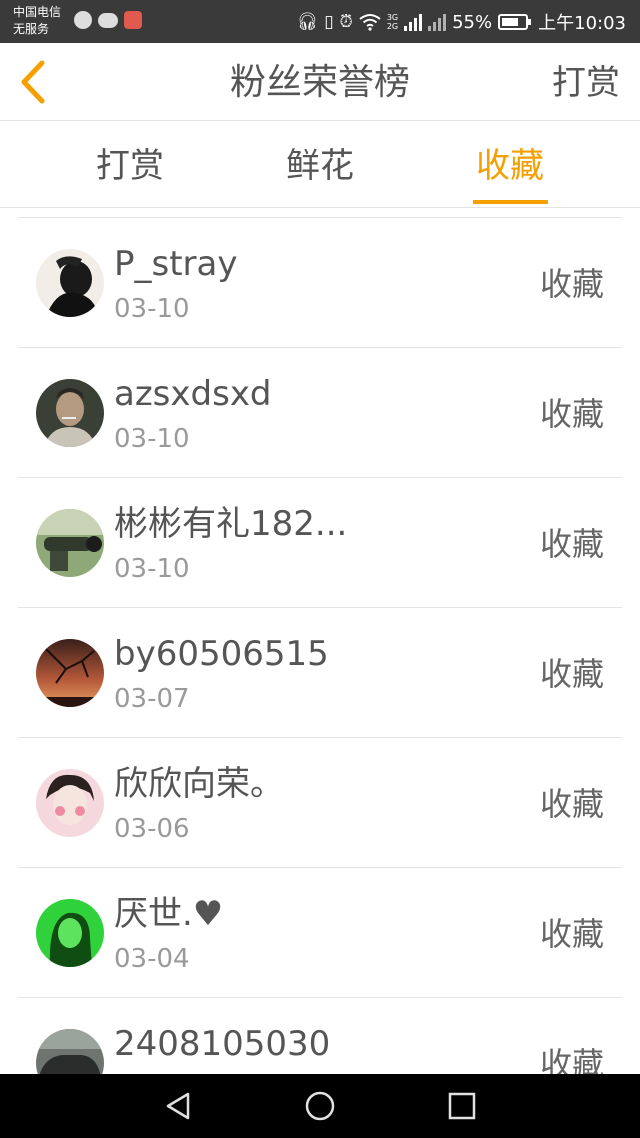 The width and height of the screenshot is (640, 1138). I want to click on user-name: 2408105030, so click(222, 1044).